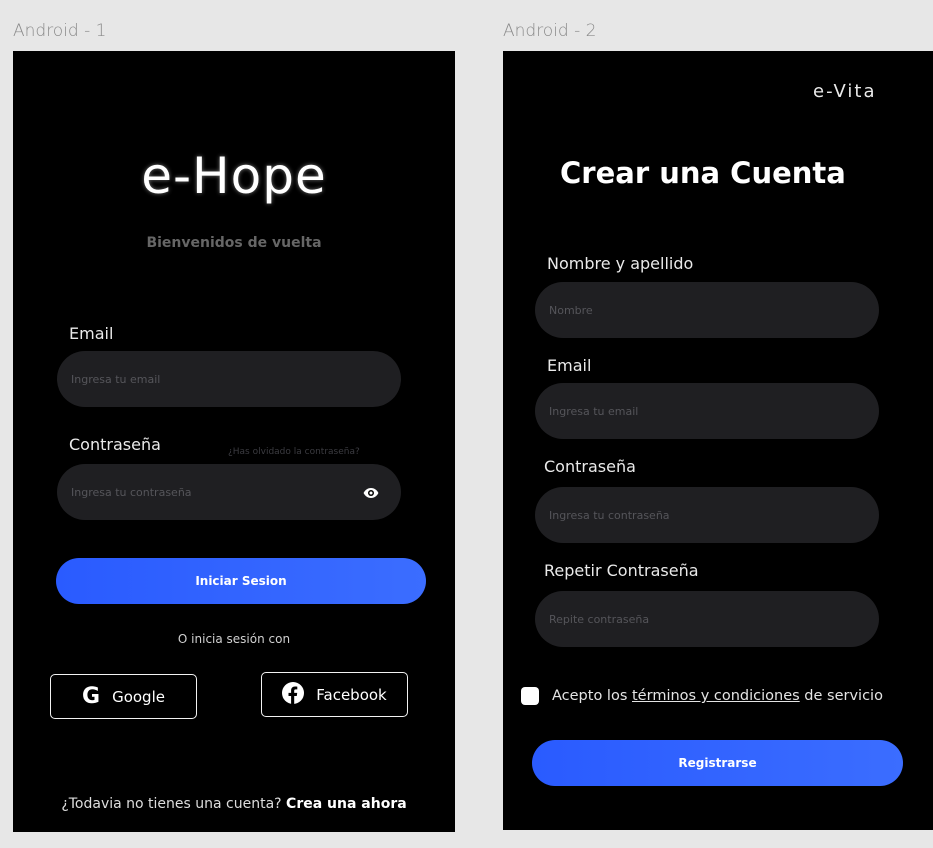  Describe the element at coordinates (707, 310) in the screenshot. I see `name-field` at that location.